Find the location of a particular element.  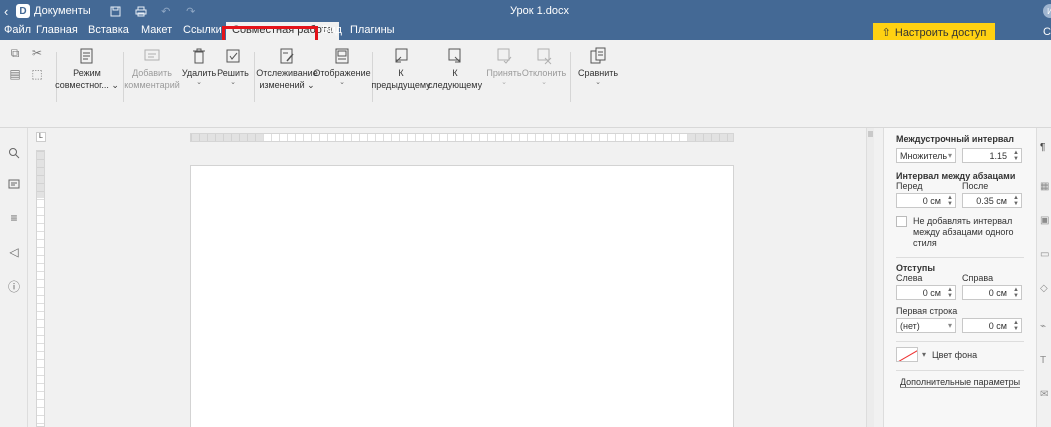

next-label-2: следующему is located at coordinates (455, 85).